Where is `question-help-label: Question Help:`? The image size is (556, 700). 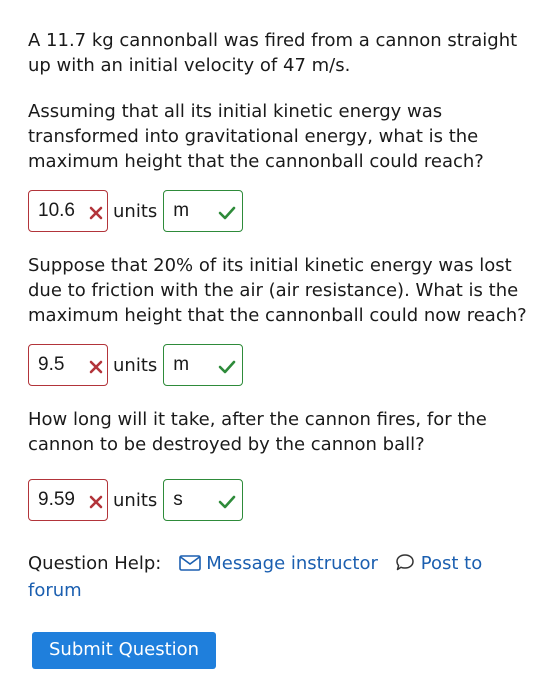 question-help-label: Question Help: is located at coordinates (95, 563).